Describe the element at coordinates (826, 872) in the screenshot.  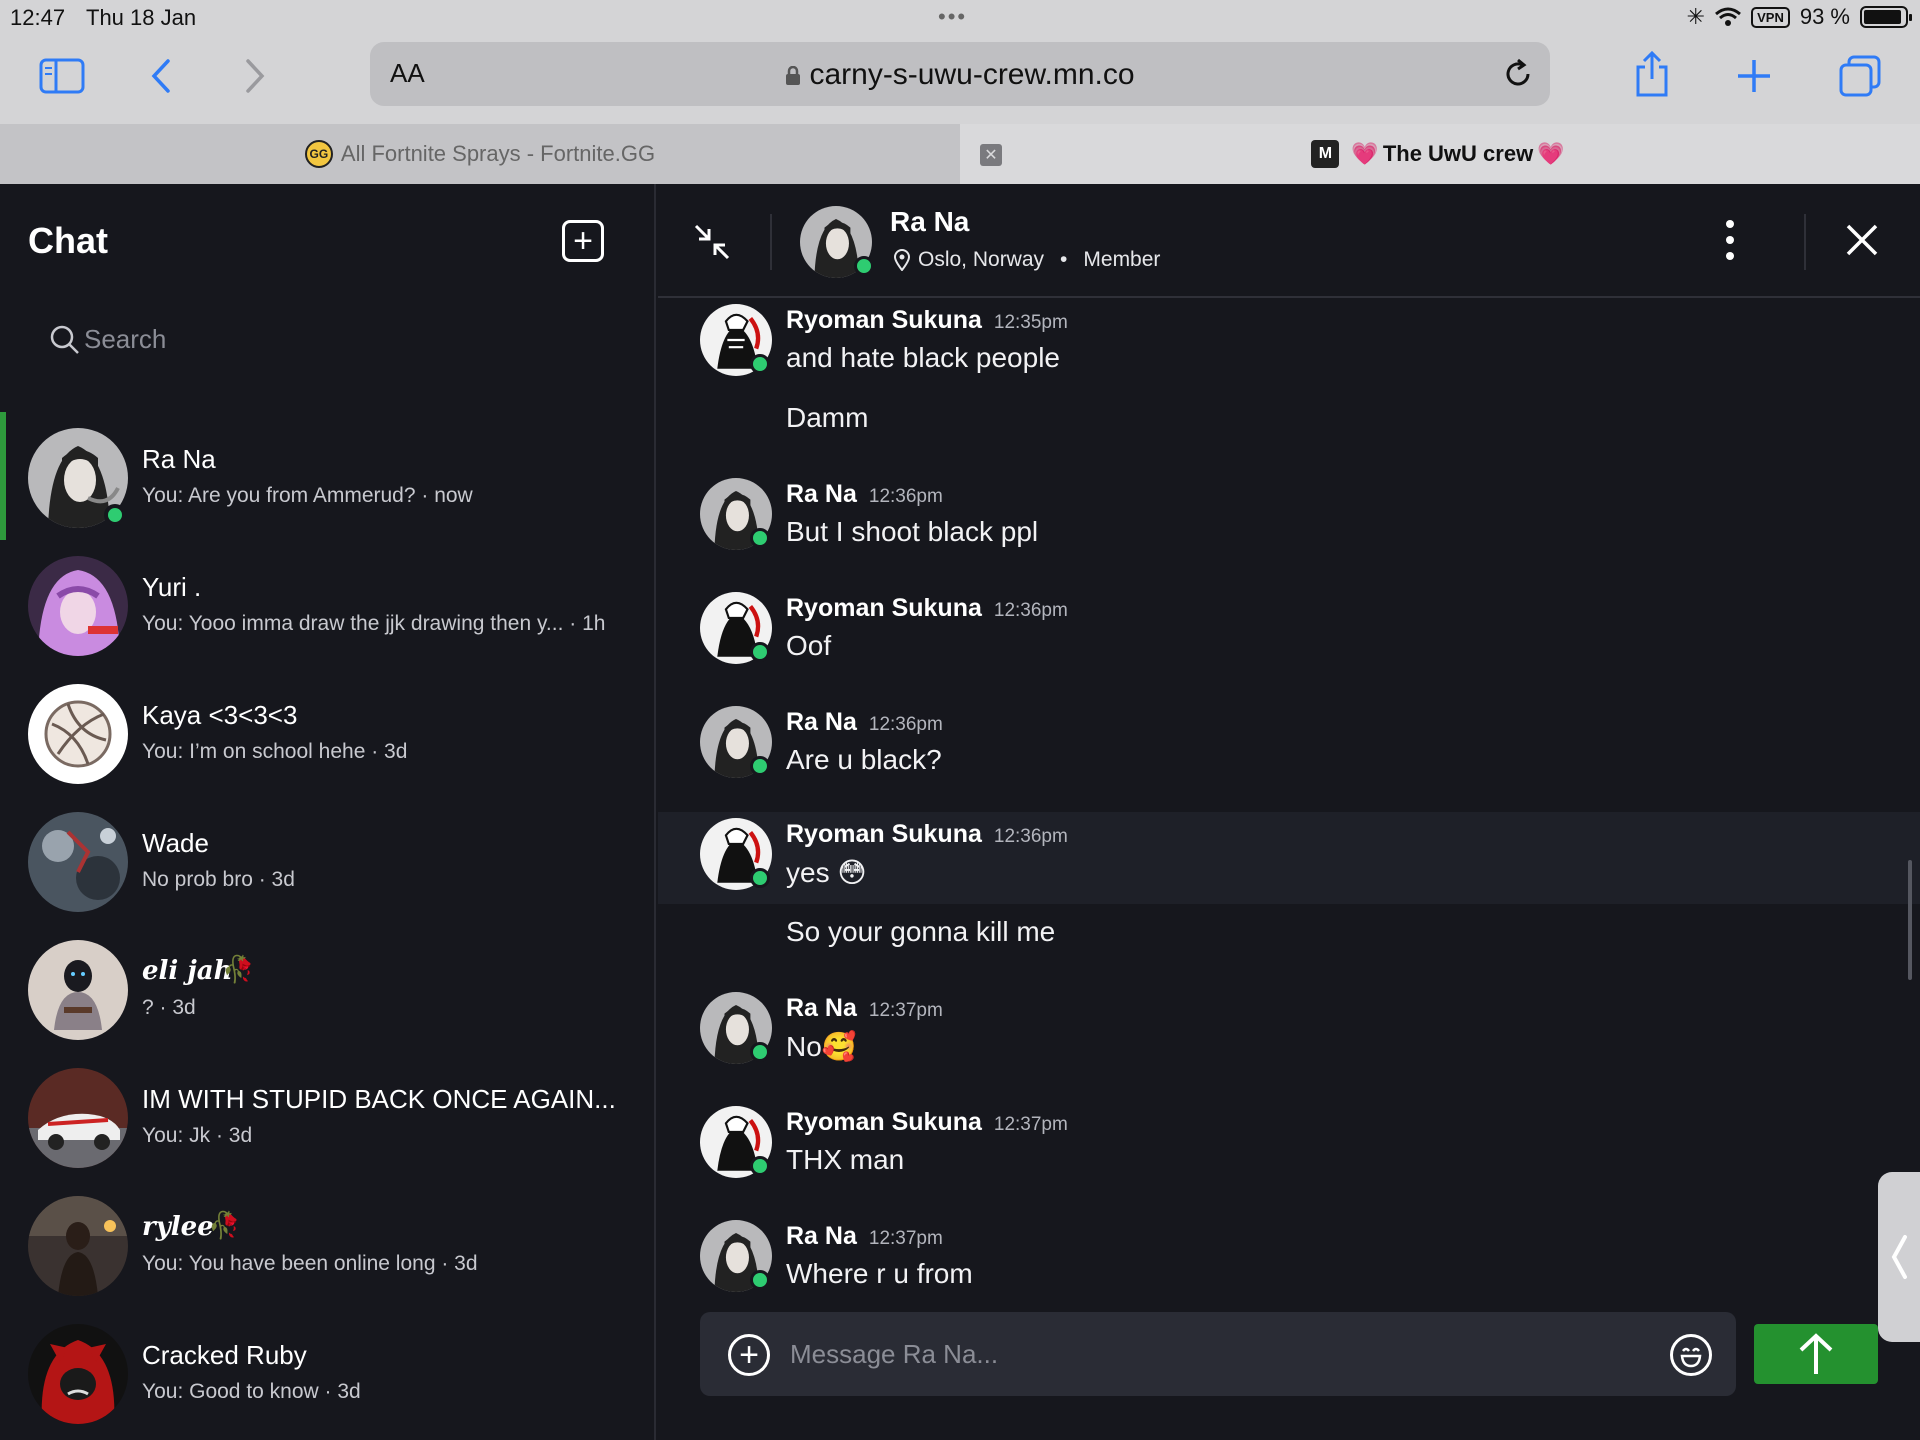
I see `message-text: yes 😳` at that location.